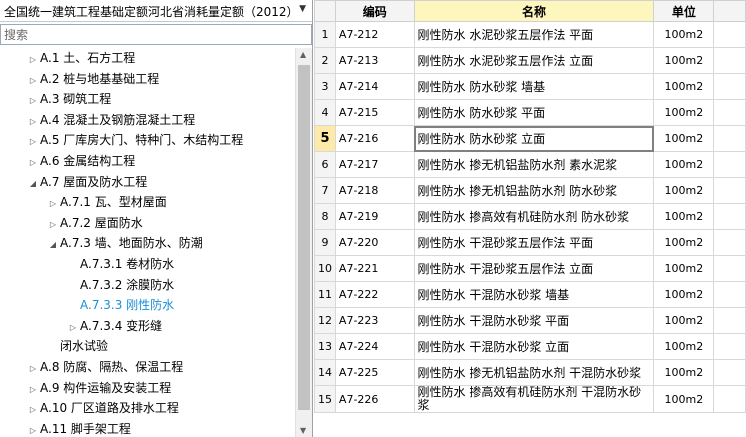 This screenshot has width=746, height=437. Describe the element at coordinates (120, 285) in the screenshot. I see `tree-node: A.7.3.2 涂膜防水` at that location.